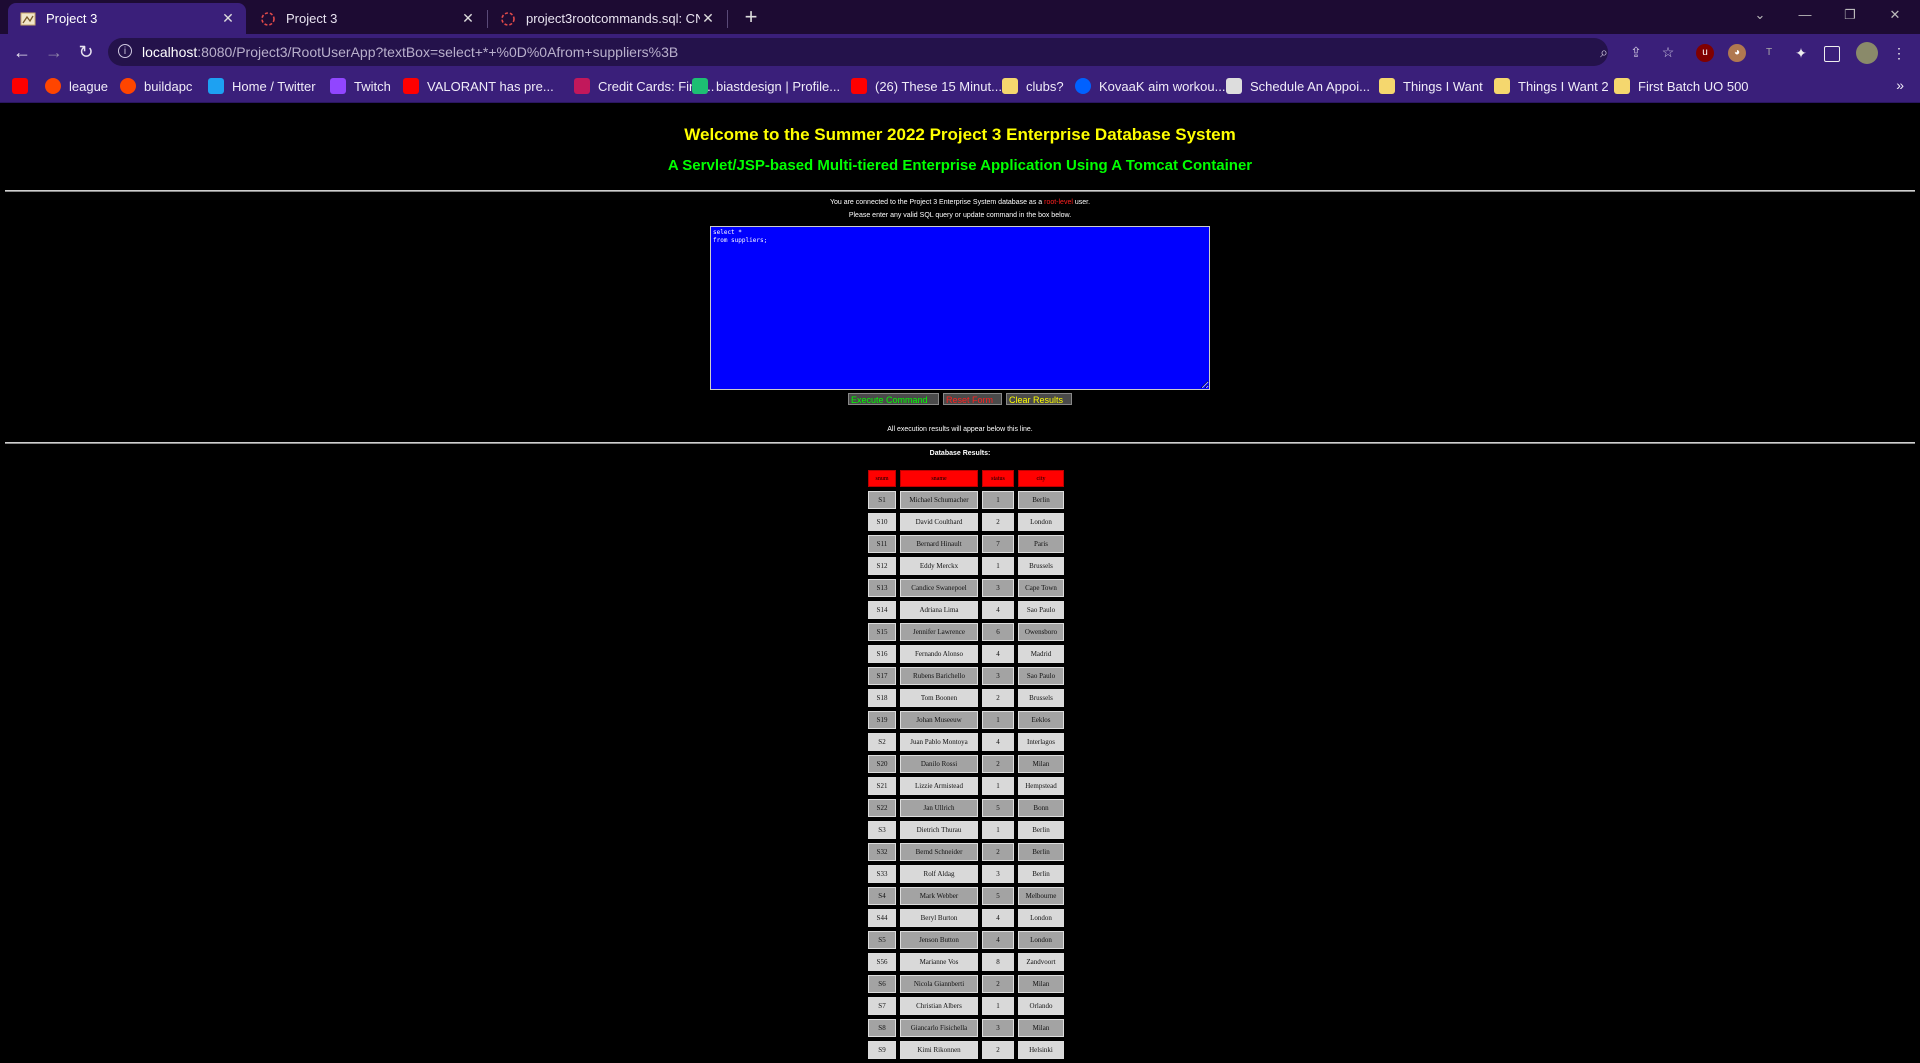 This screenshot has height=1063, width=1920. What do you see at coordinates (125, 51) in the screenshot?
I see `site-info-icon: i` at bounding box center [125, 51].